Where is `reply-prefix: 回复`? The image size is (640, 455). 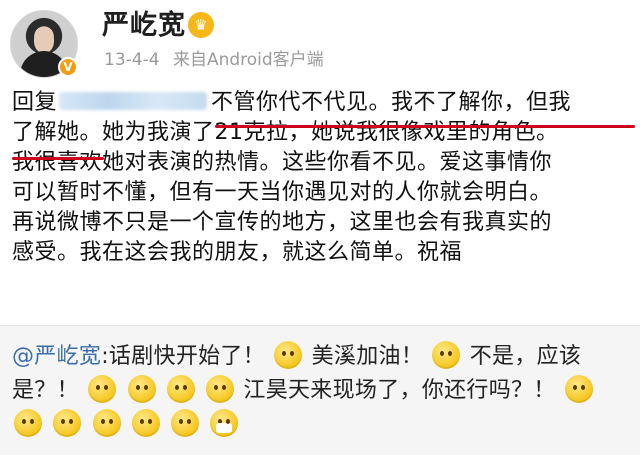 reply-prefix: 回复 is located at coordinates (35, 102).